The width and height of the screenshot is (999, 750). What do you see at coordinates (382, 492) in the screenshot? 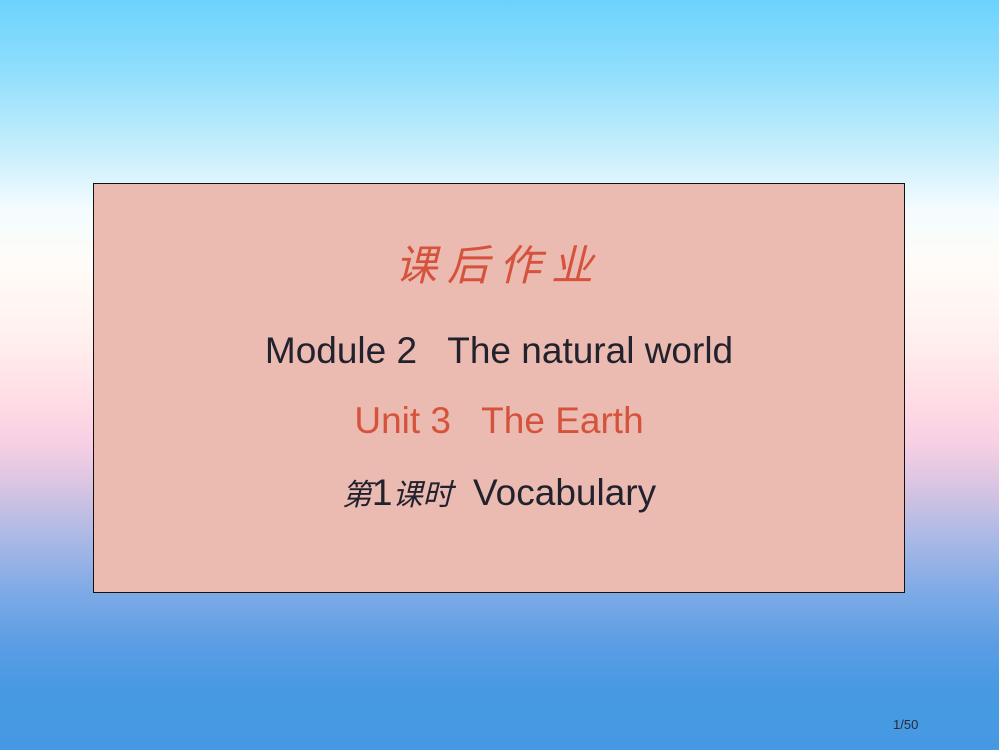
I see `lesson-number: 1` at bounding box center [382, 492].